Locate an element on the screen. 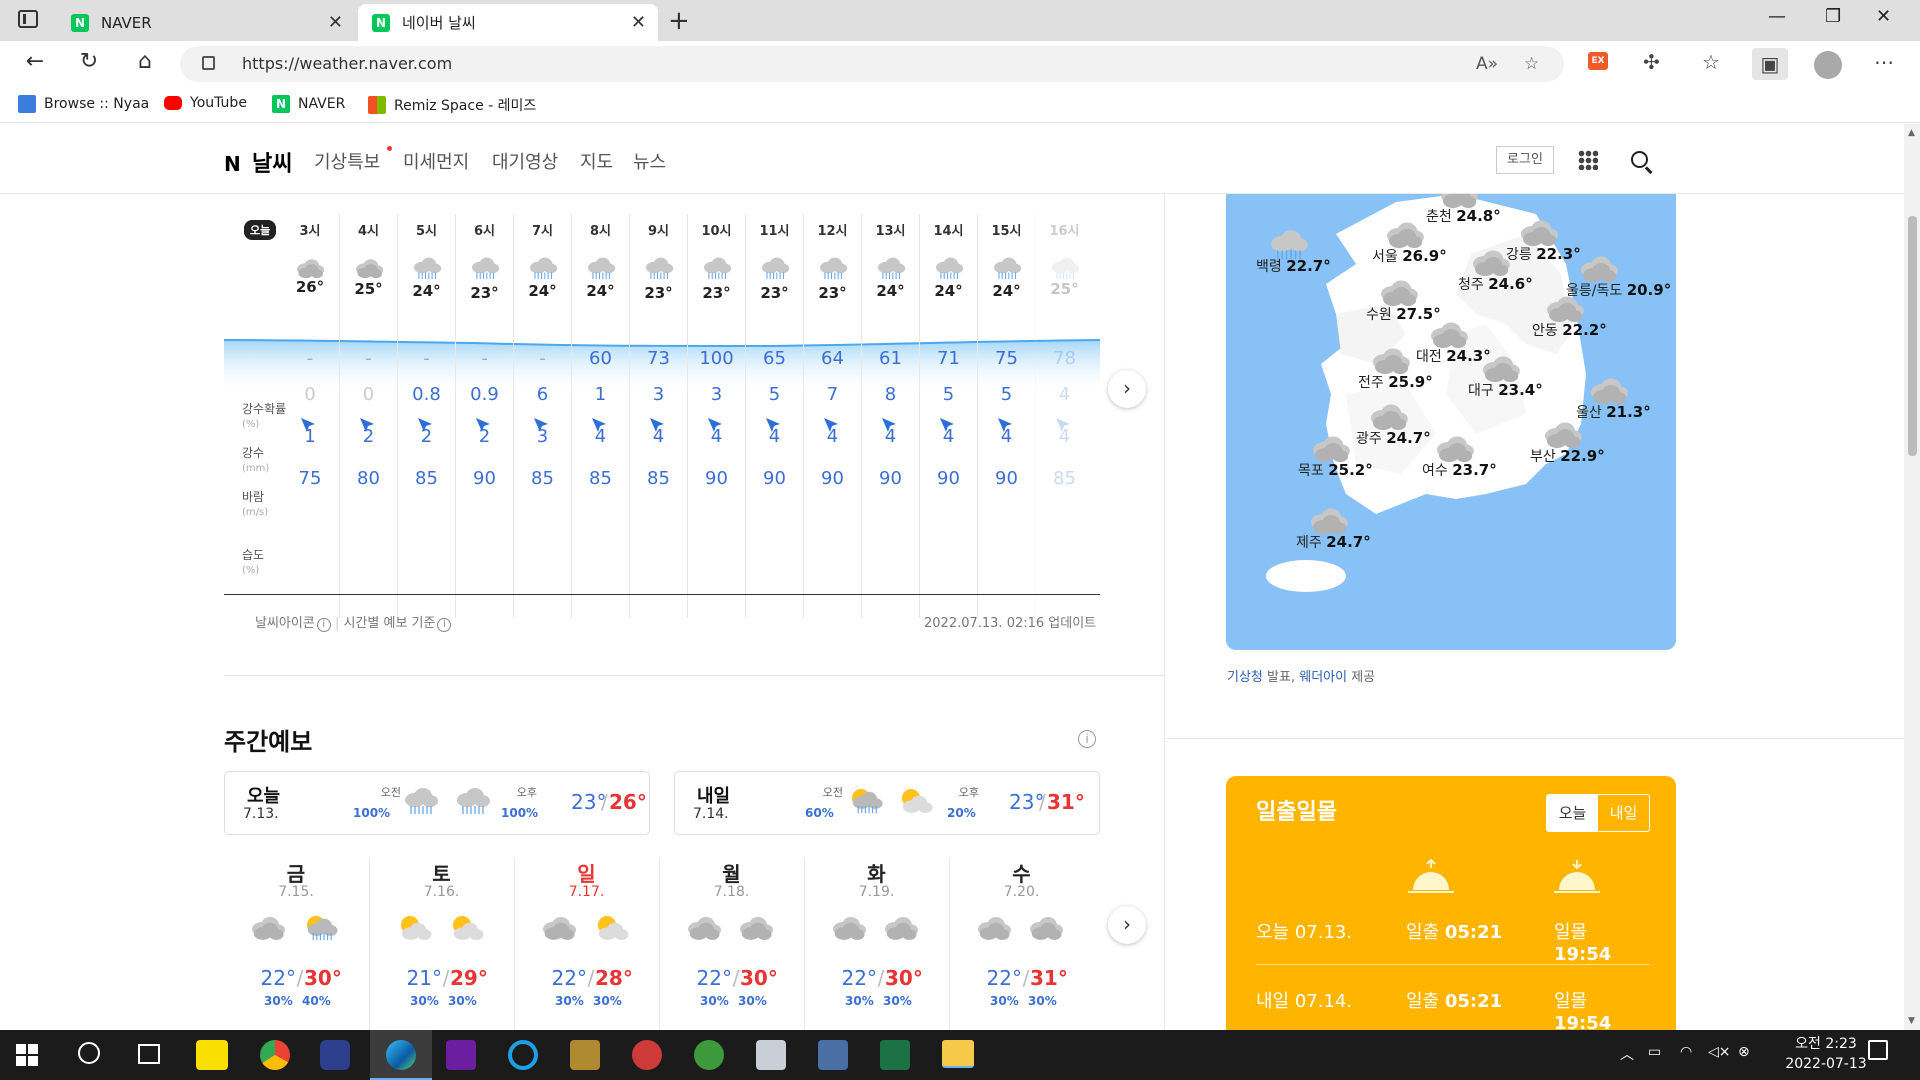  hourly-next-button: › is located at coordinates (1127, 389).